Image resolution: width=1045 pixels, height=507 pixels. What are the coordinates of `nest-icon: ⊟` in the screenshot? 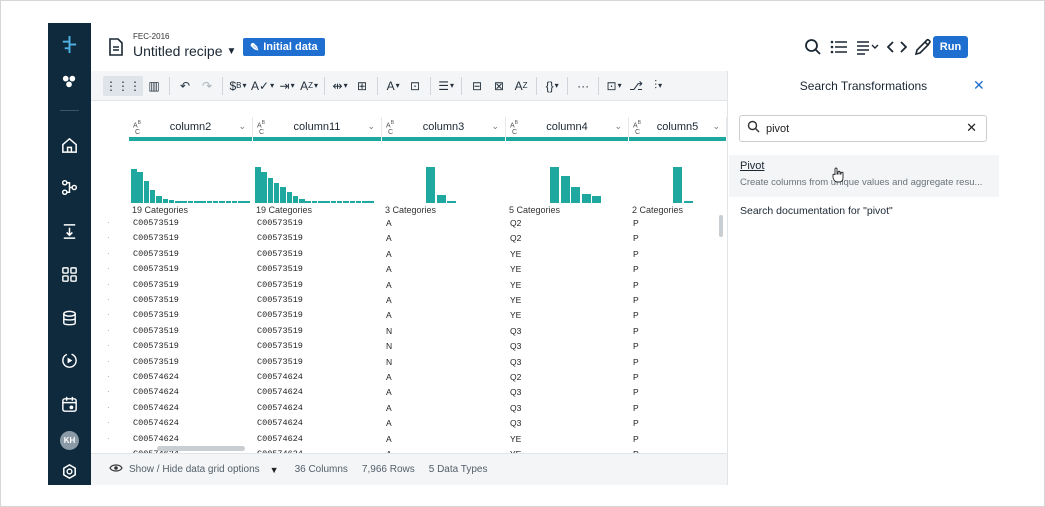 It's located at (477, 86).